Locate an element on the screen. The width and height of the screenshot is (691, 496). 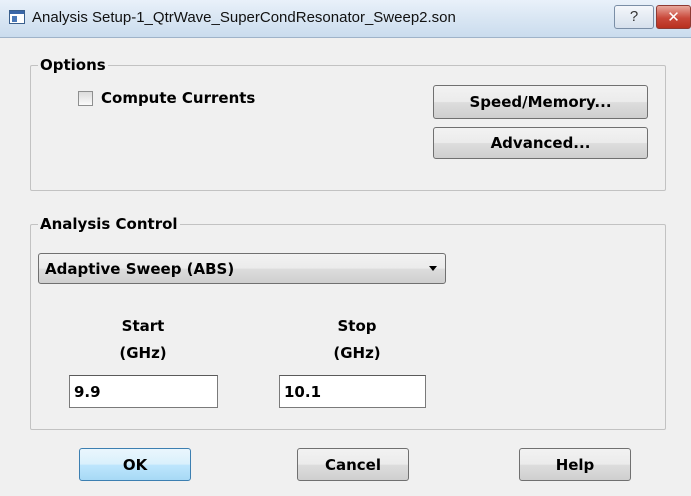
question-mark-icon: ? is located at coordinates (634, 16).